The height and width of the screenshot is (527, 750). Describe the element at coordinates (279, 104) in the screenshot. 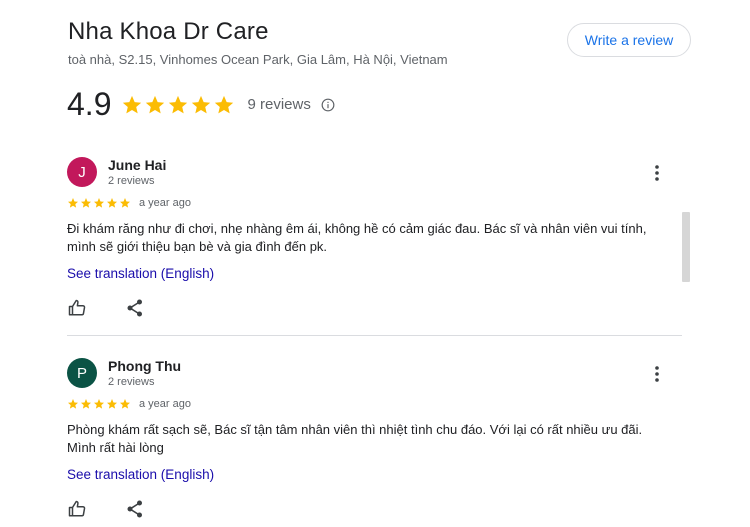

I see `review-count: 9 reviews` at that location.